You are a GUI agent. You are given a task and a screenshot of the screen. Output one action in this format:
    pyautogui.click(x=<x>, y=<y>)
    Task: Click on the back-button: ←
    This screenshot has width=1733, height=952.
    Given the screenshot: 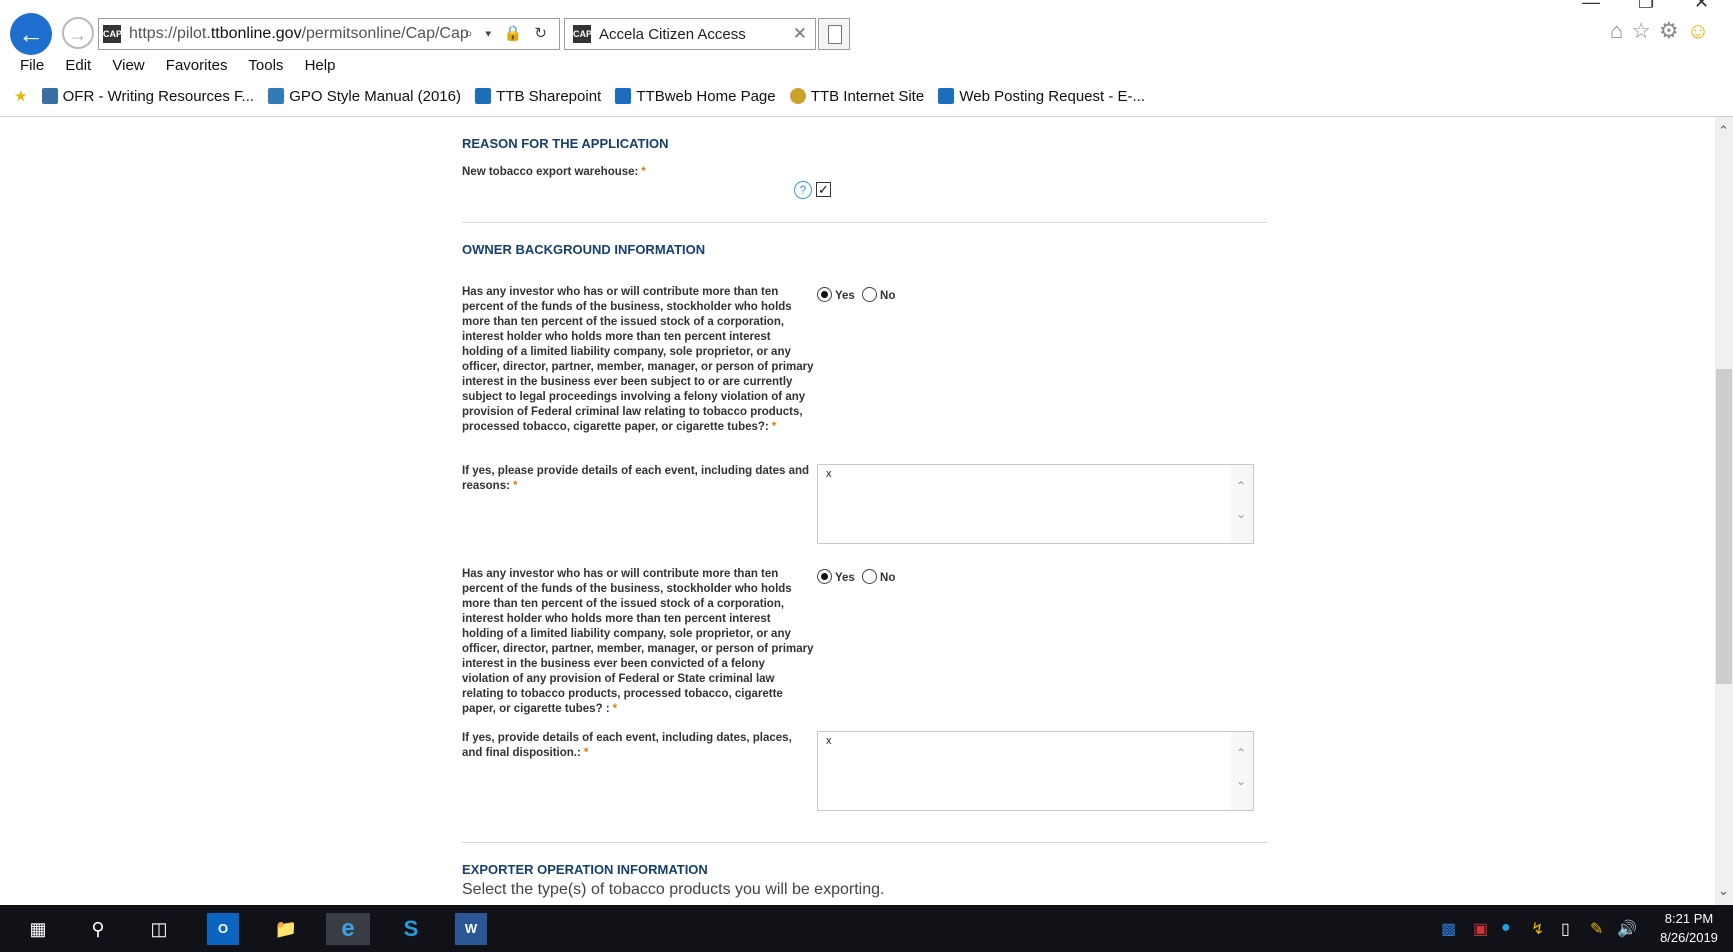 What is the action you would take?
    pyautogui.click(x=31, y=34)
    